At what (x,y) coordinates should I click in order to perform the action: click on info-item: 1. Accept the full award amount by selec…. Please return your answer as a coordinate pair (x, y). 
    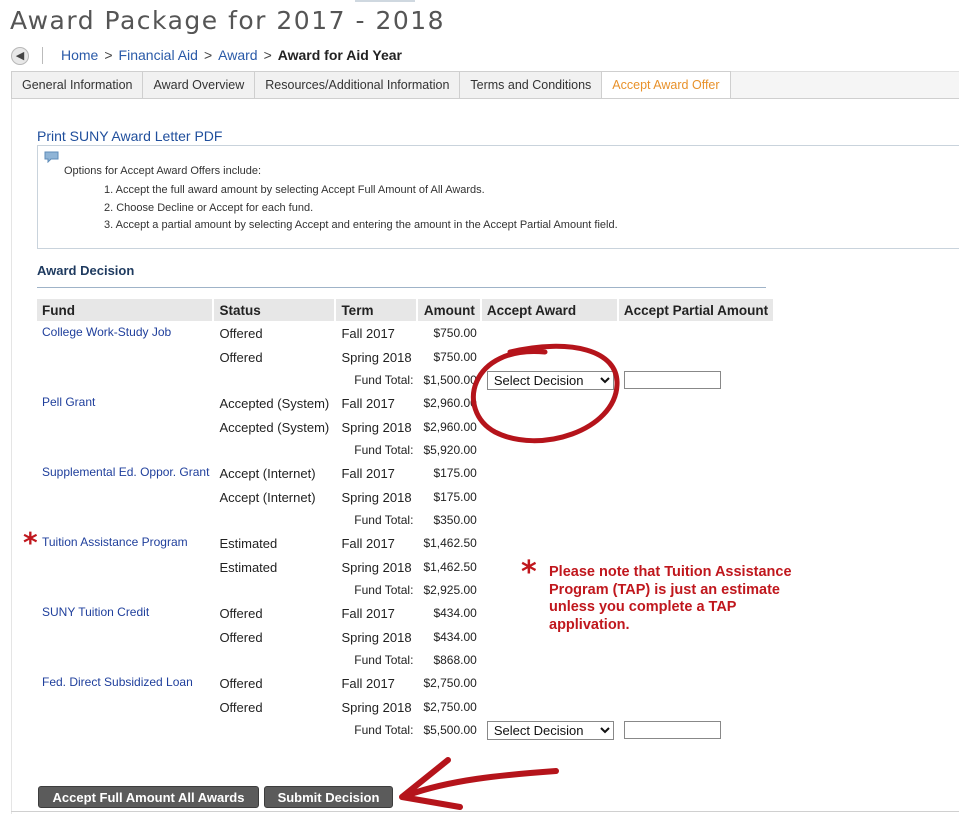
    Looking at the image, I should click on (294, 190).